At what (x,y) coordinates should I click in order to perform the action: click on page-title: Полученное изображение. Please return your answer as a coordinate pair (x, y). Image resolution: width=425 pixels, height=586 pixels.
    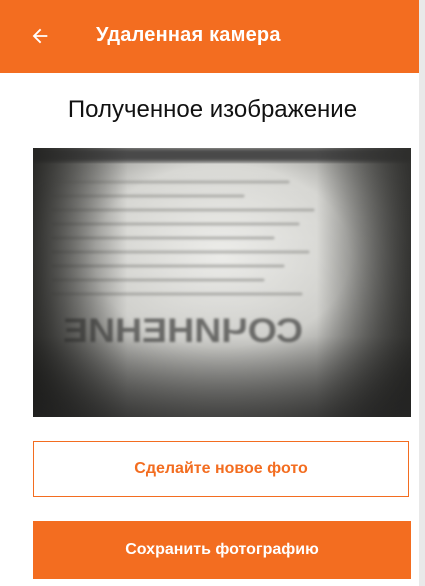
    Looking at the image, I should click on (212, 109).